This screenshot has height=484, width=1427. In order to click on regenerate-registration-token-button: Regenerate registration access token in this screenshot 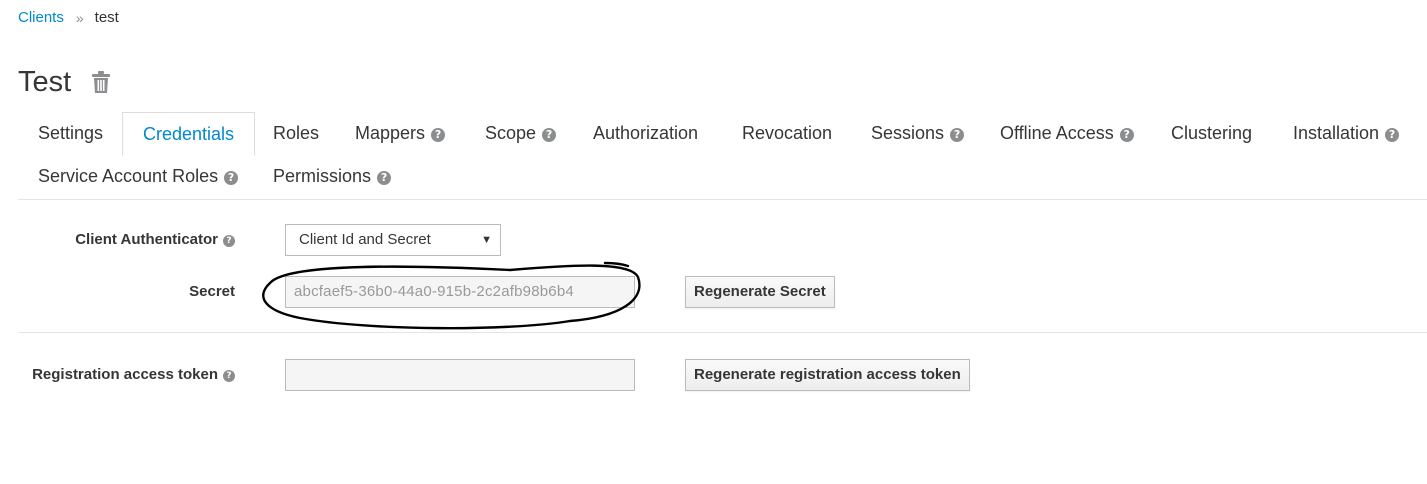, I will do `click(827, 375)`.